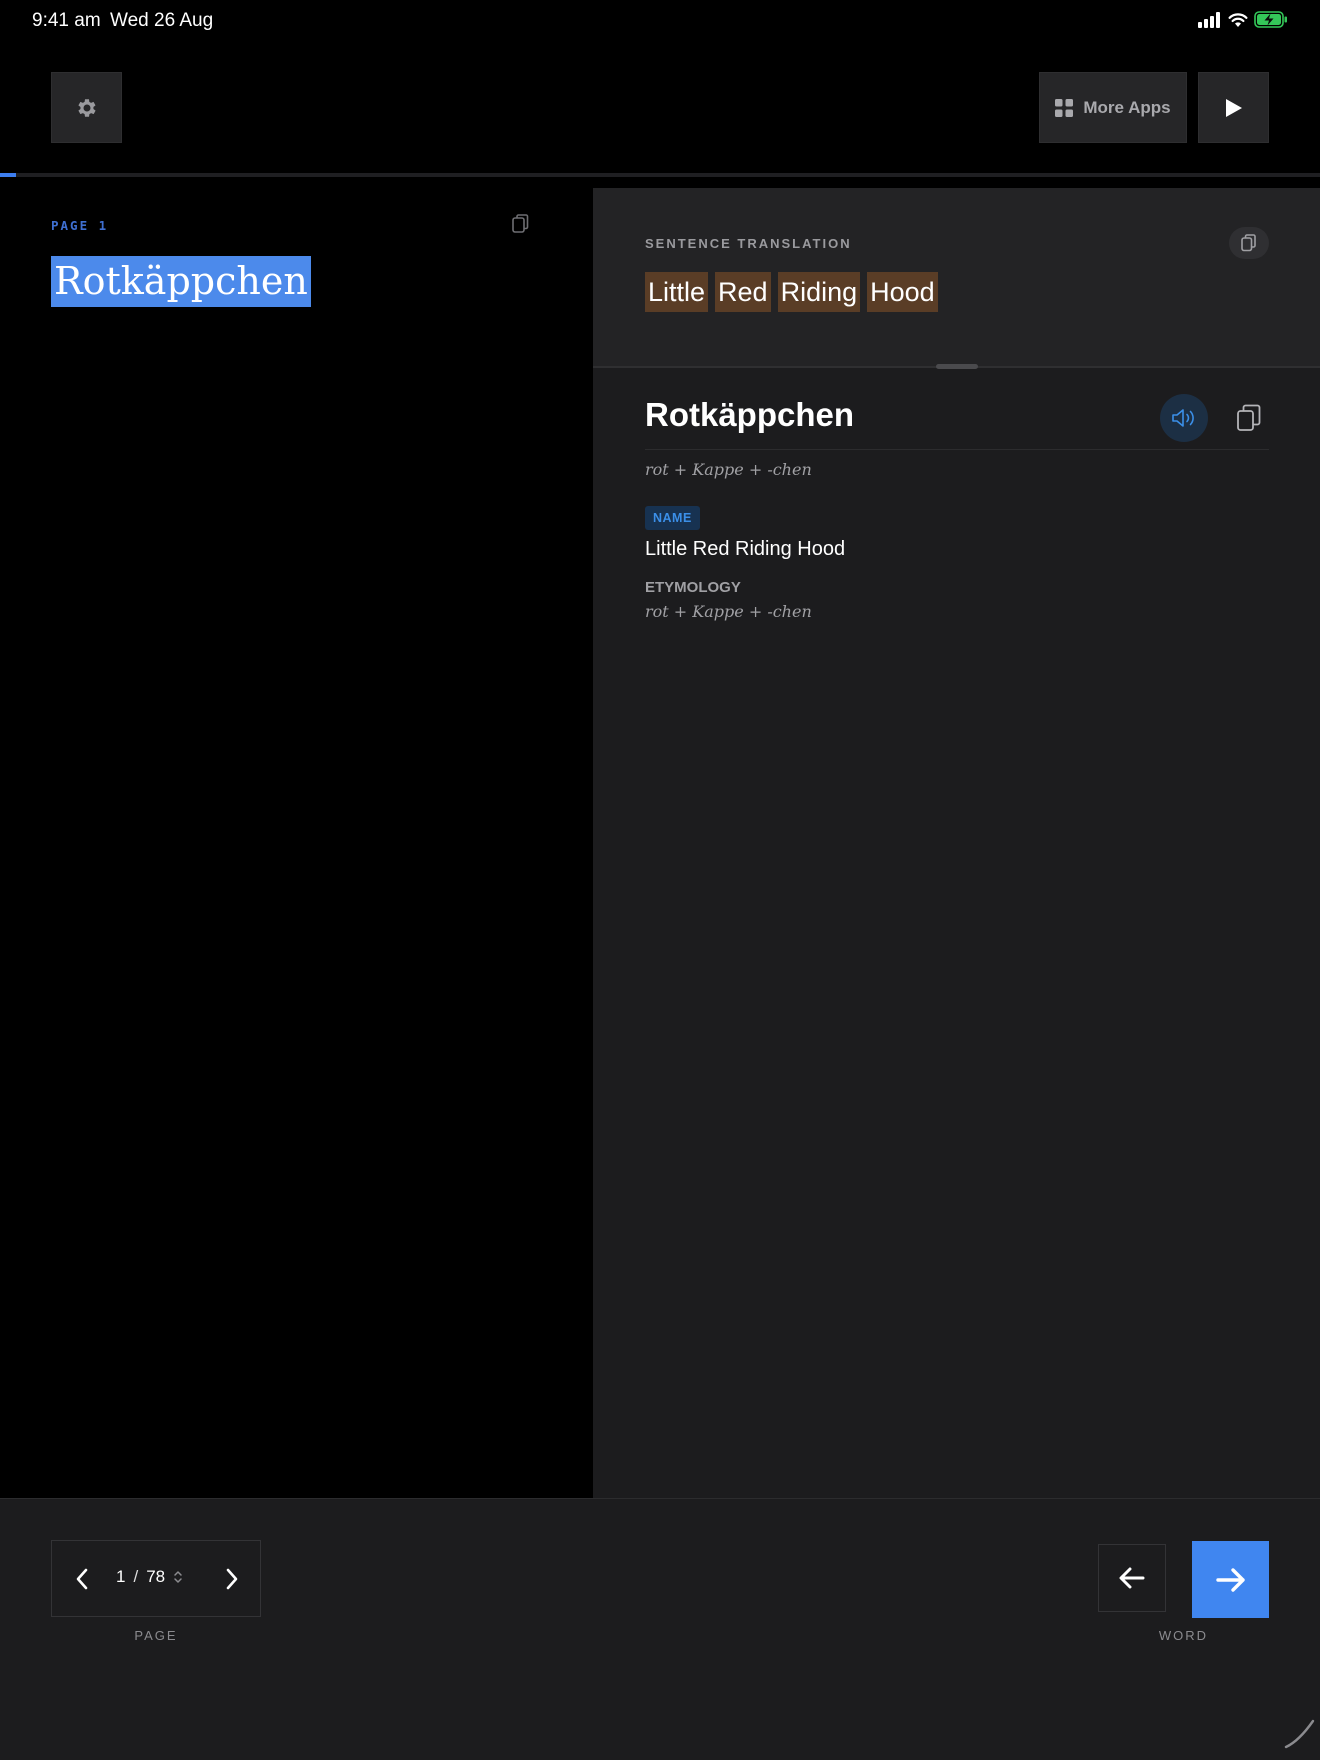  I want to click on translation-token: Little, so click(677, 292).